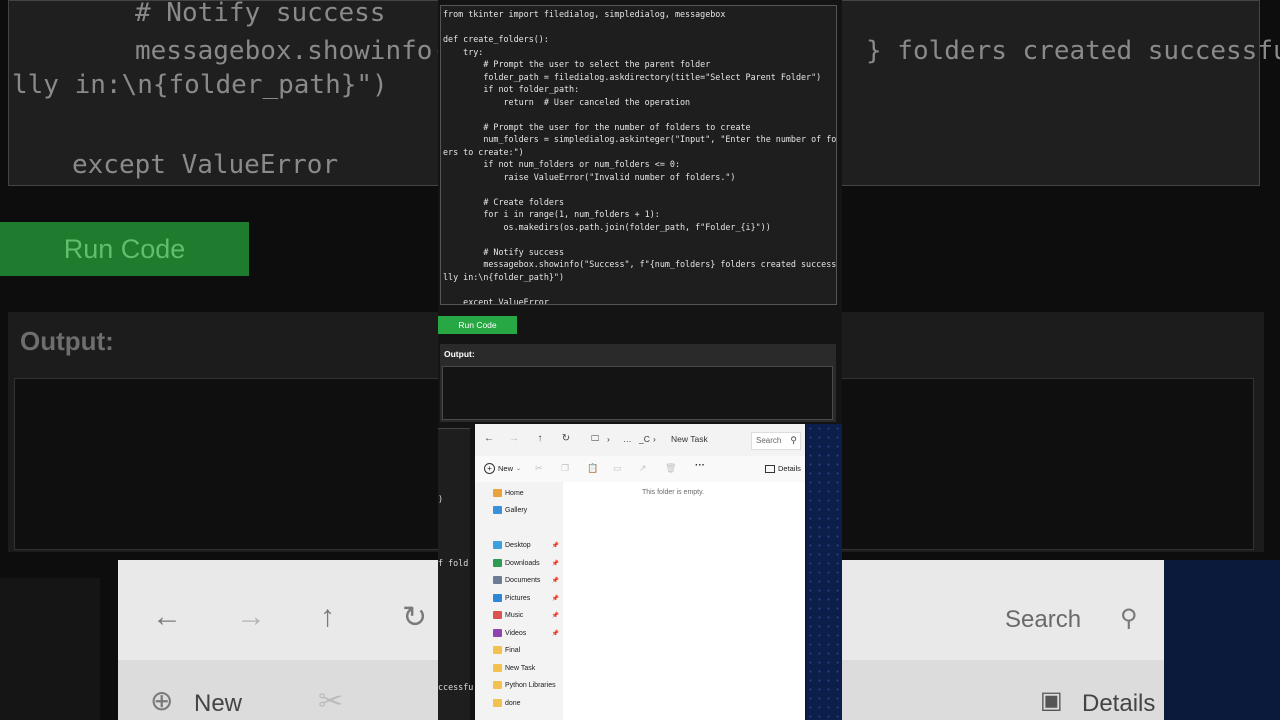 This screenshot has height=720, width=1280. Describe the element at coordinates (523, 580) in the screenshot. I see `sidebar-item-label: Documents` at that location.